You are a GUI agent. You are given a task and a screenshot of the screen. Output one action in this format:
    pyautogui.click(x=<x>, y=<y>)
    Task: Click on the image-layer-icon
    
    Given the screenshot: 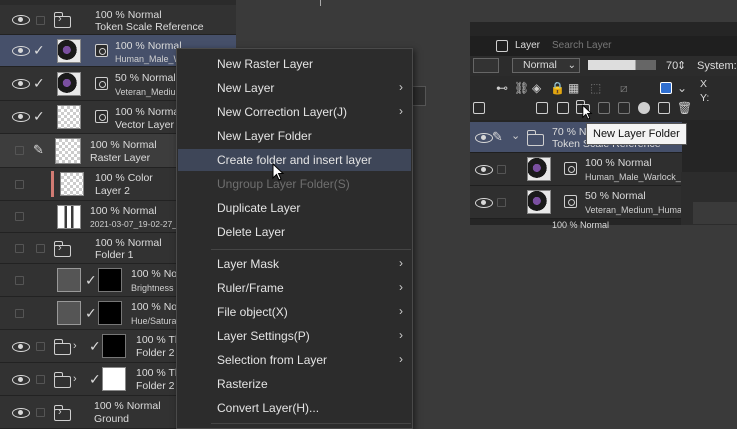 What is the action you would take?
    pyautogui.click(x=101, y=83)
    